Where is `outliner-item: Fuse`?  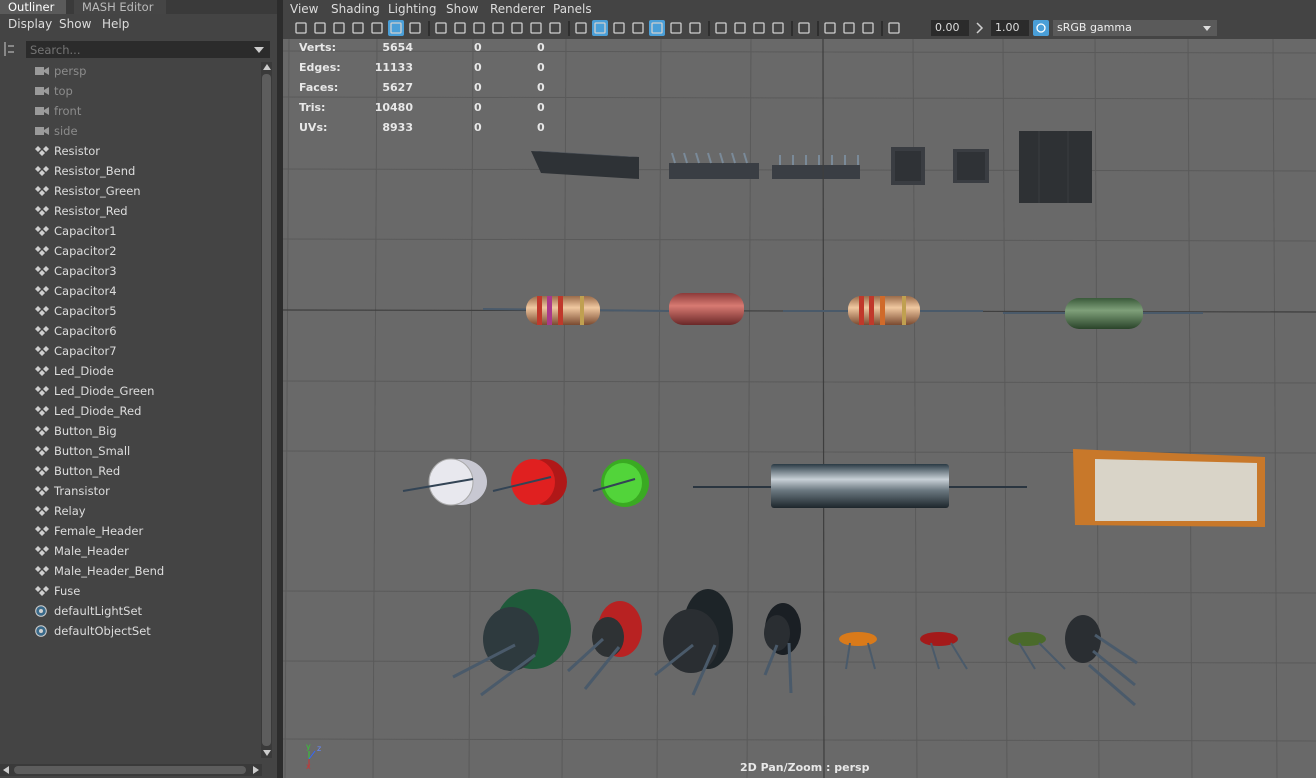 outliner-item: Fuse is located at coordinates (144, 591).